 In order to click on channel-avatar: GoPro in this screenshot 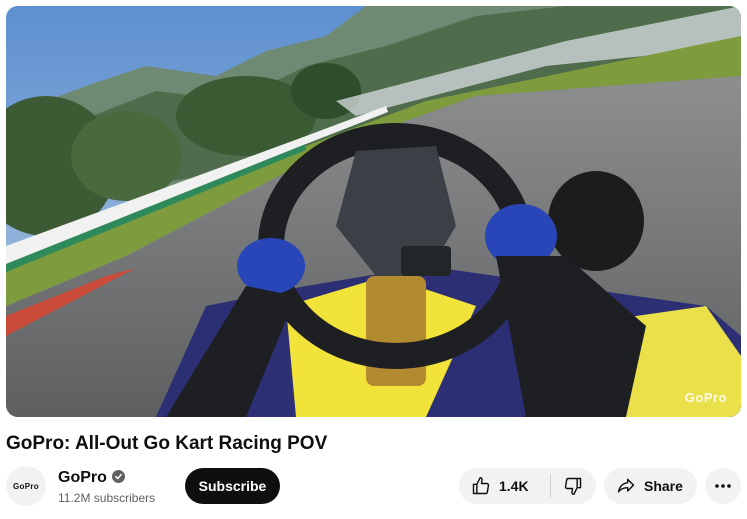, I will do `click(26, 486)`.